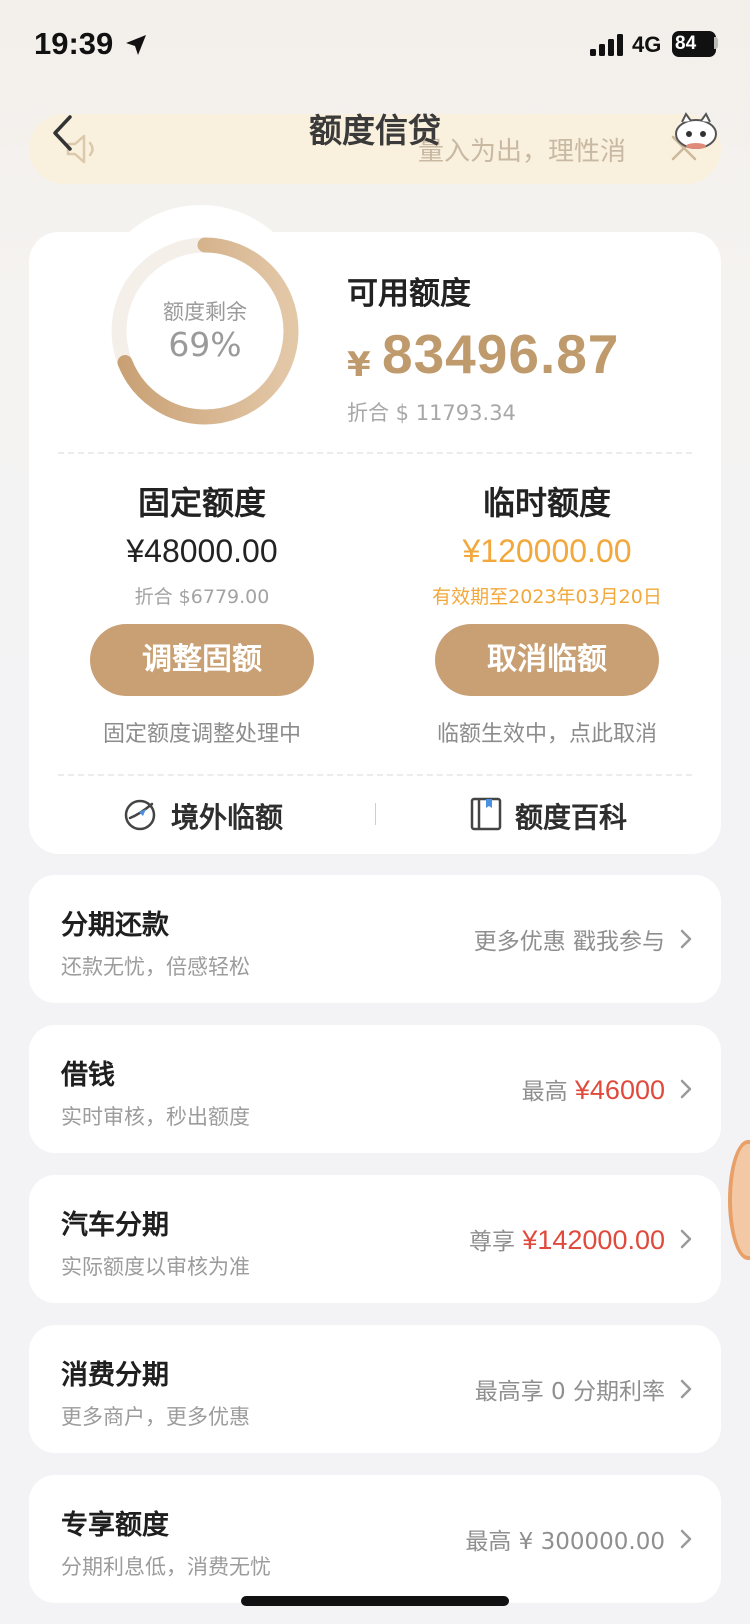 Image resolution: width=750 pixels, height=1624 pixels. I want to click on home-indicator, so click(375, 1601).